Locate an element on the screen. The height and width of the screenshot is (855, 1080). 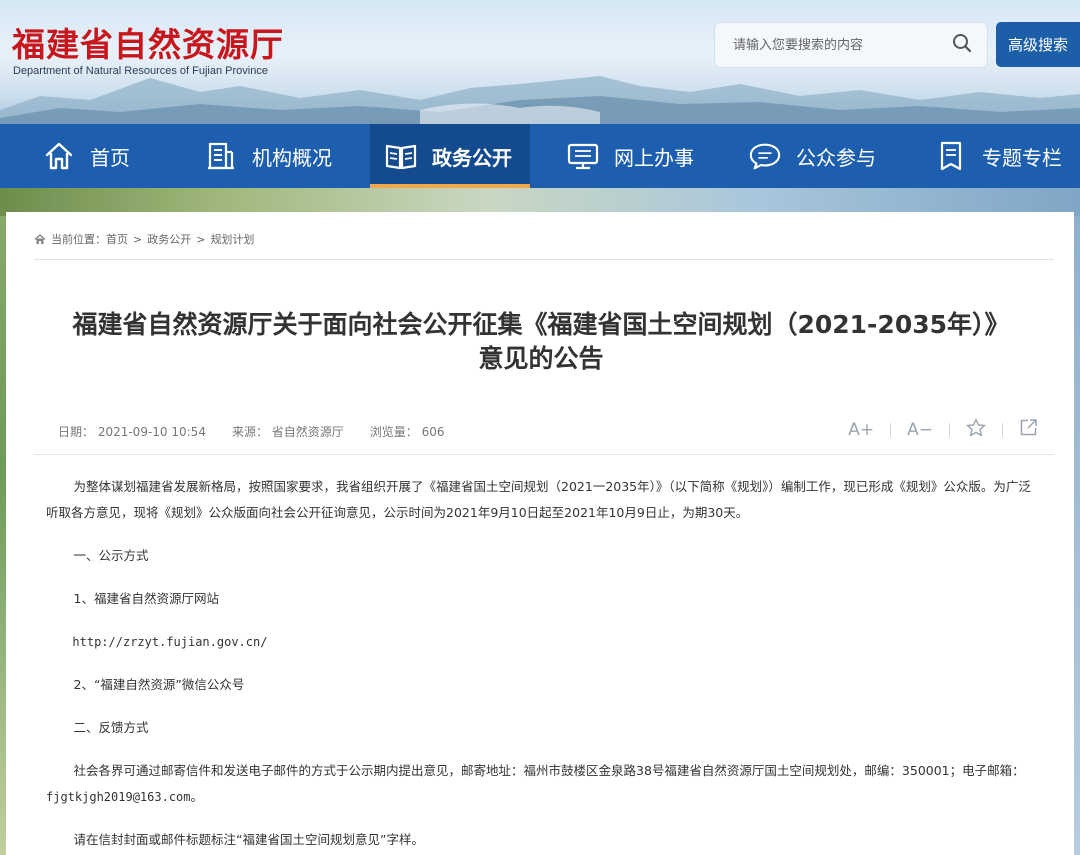
list-item: 1、福建省自然资源厅网站 is located at coordinates (146, 598).